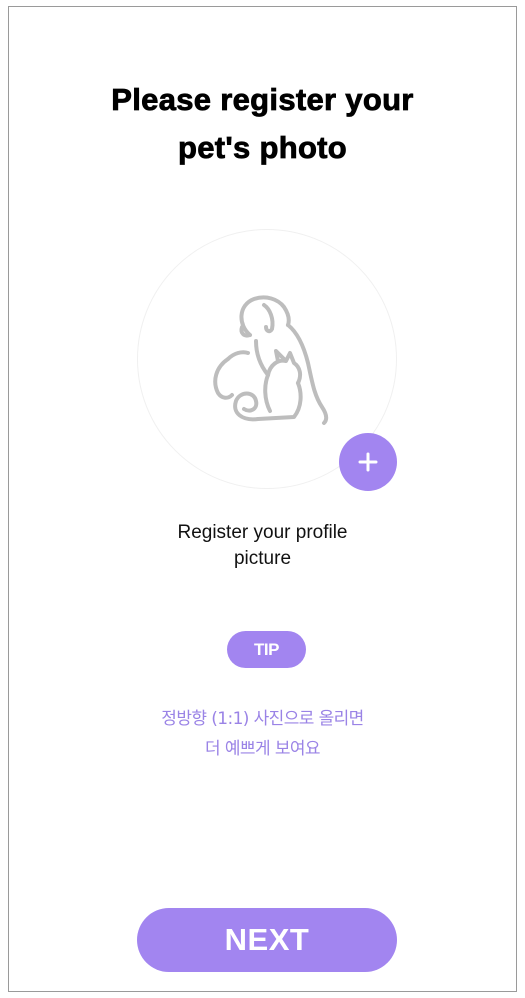 This screenshot has height=998, width=525. Describe the element at coordinates (262, 546) in the screenshot. I see `register-profile-label: Register your profile picture` at that location.